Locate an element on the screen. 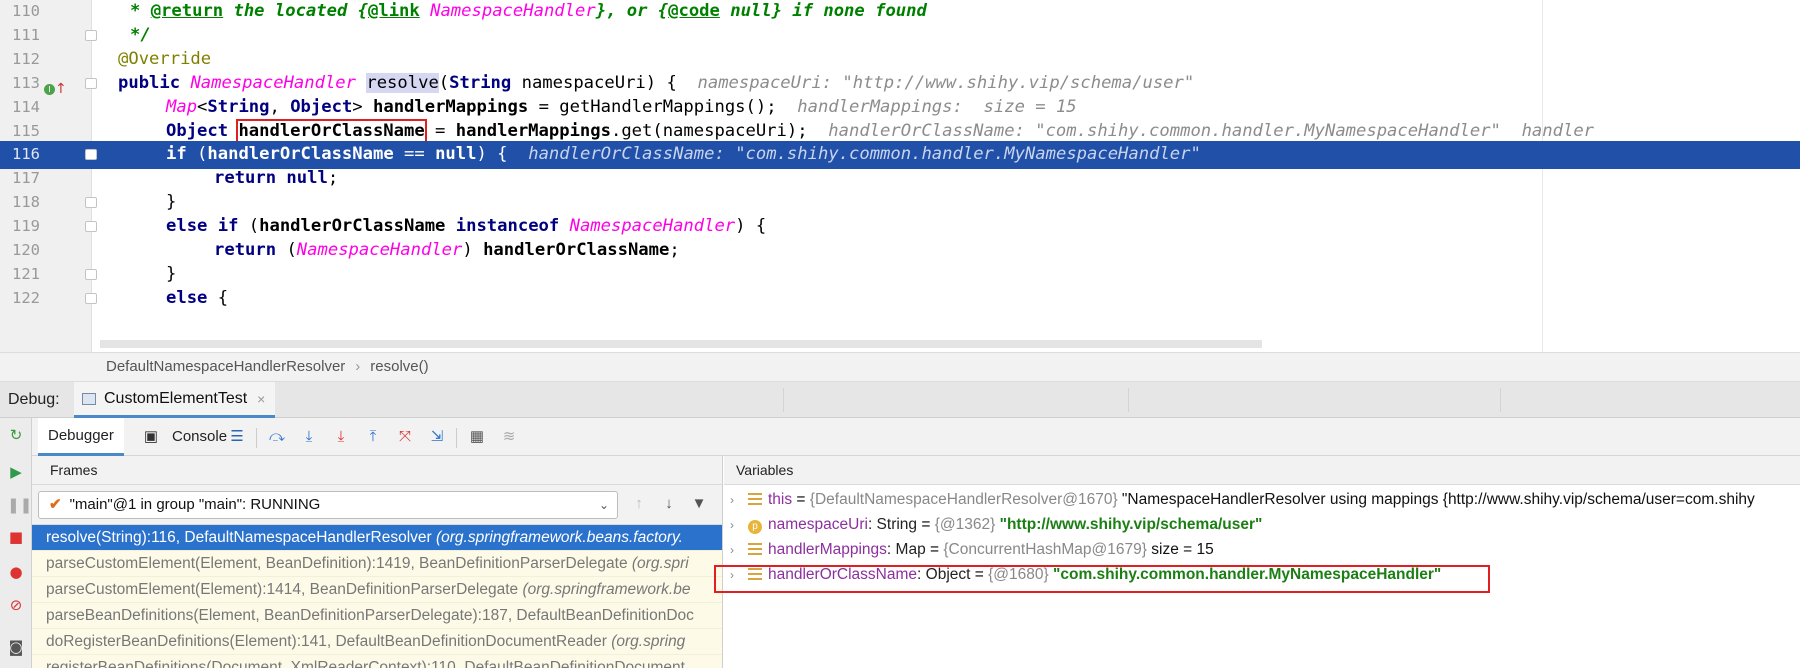 This screenshot has height=668, width=1800. code-token: .get(namespaceUri); is located at coordinates (719, 130).